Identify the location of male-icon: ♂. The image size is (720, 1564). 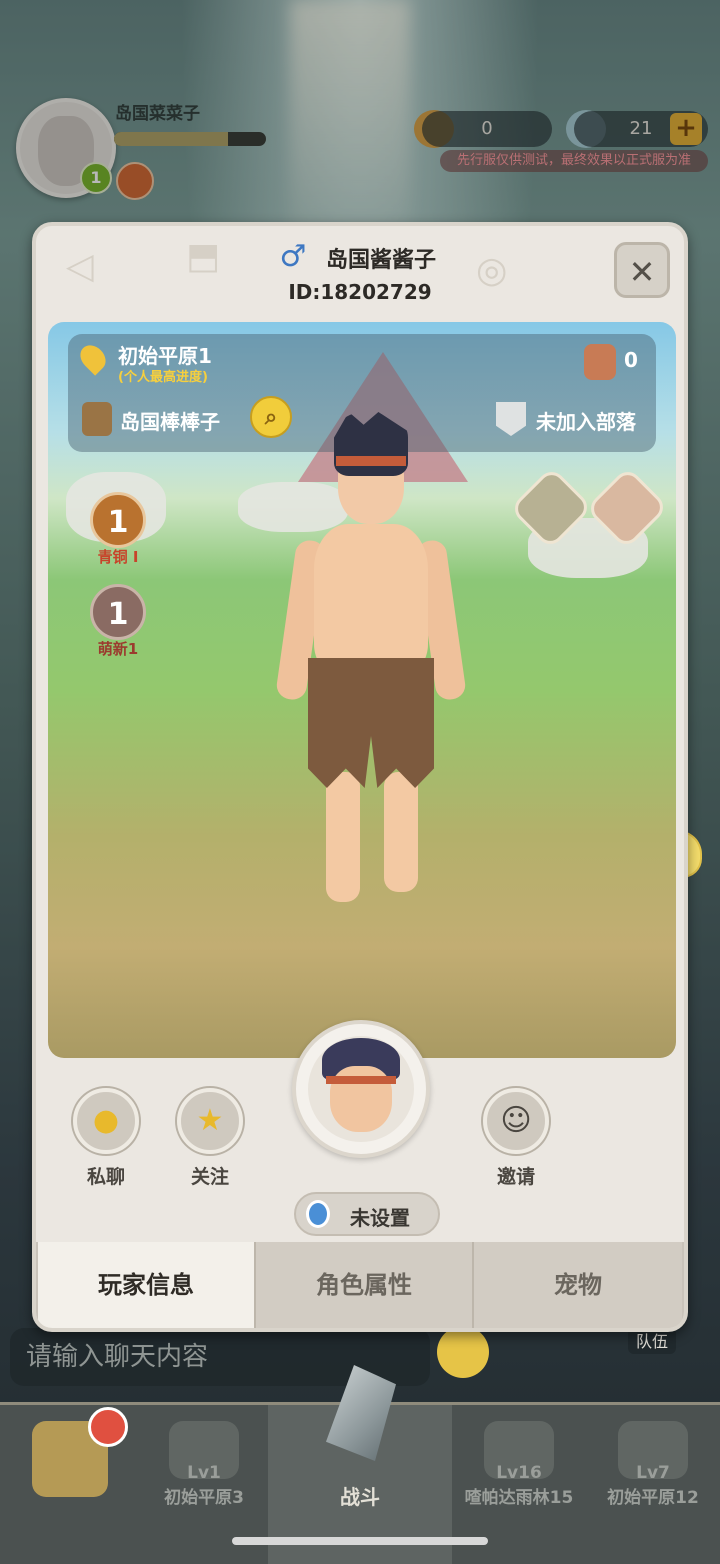
(293, 256).